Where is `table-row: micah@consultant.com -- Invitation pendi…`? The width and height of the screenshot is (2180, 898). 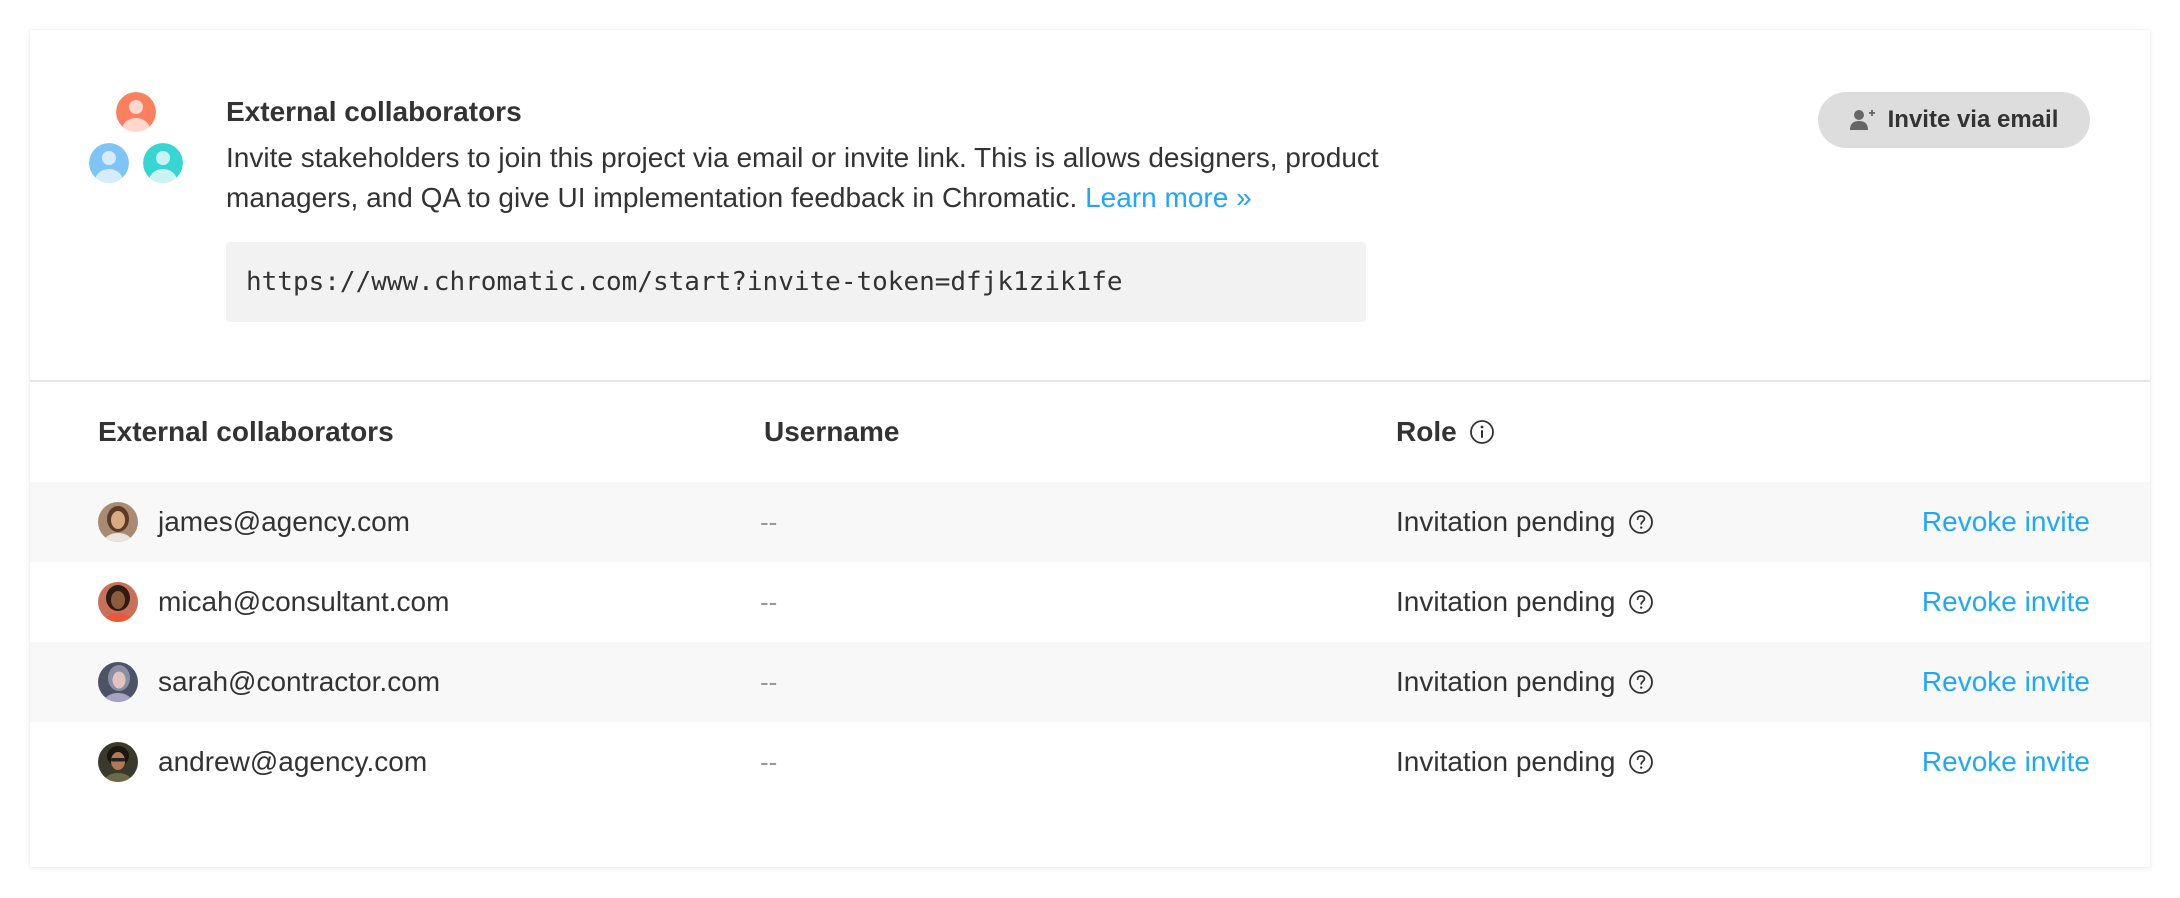 table-row: micah@consultant.com -- Invitation pendi… is located at coordinates (1090, 602).